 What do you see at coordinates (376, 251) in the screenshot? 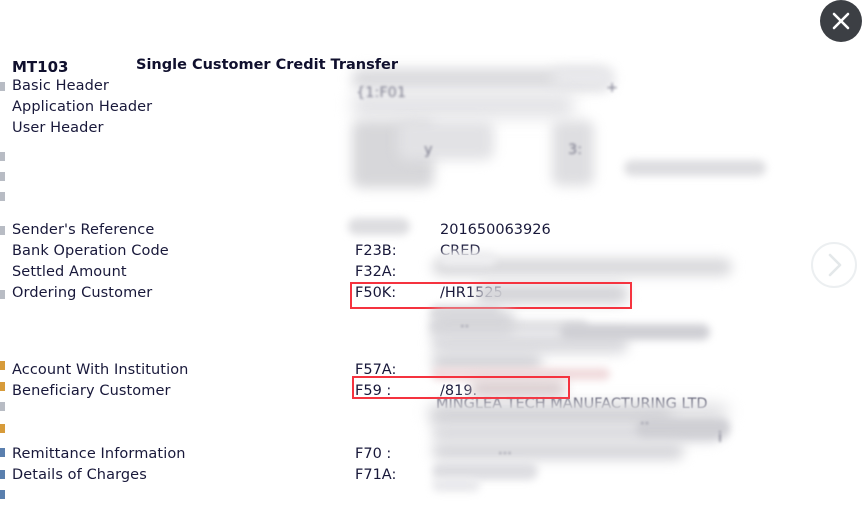
I see `field-tag-bank-operation-code: F23B:` at bounding box center [376, 251].